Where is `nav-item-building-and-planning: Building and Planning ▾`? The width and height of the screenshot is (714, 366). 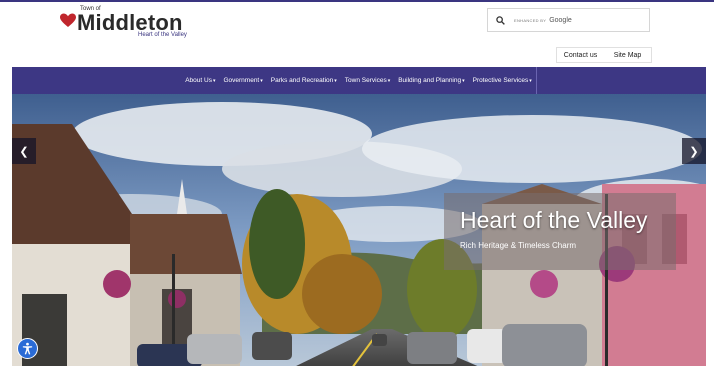 nav-item-building-and-planning: Building and Planning ▾ is located at coordinates (431, 80).